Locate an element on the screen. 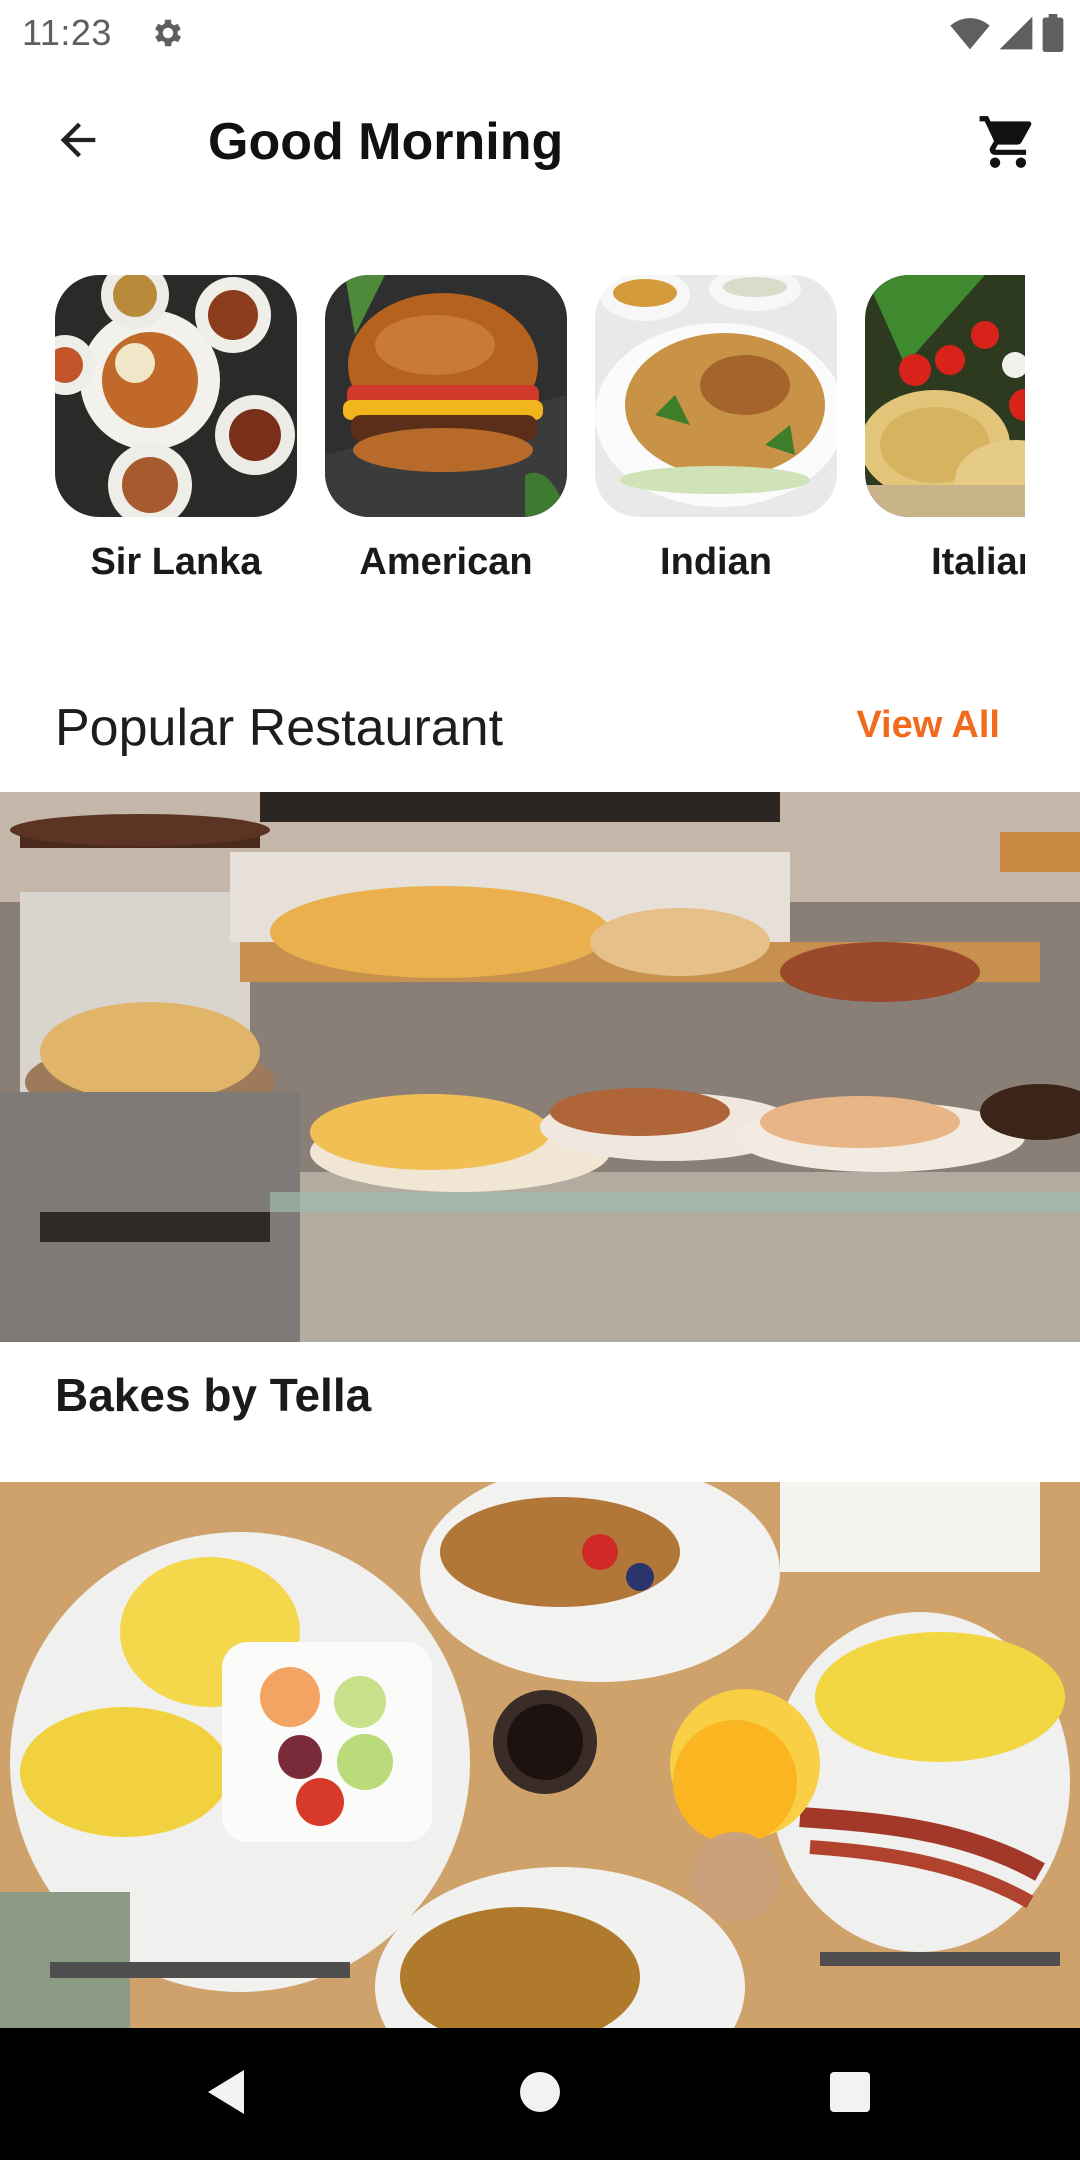 Image resolution: width=1080 pixels, height=2160 pixels. cart-button is located at coordinates (1008, 144).